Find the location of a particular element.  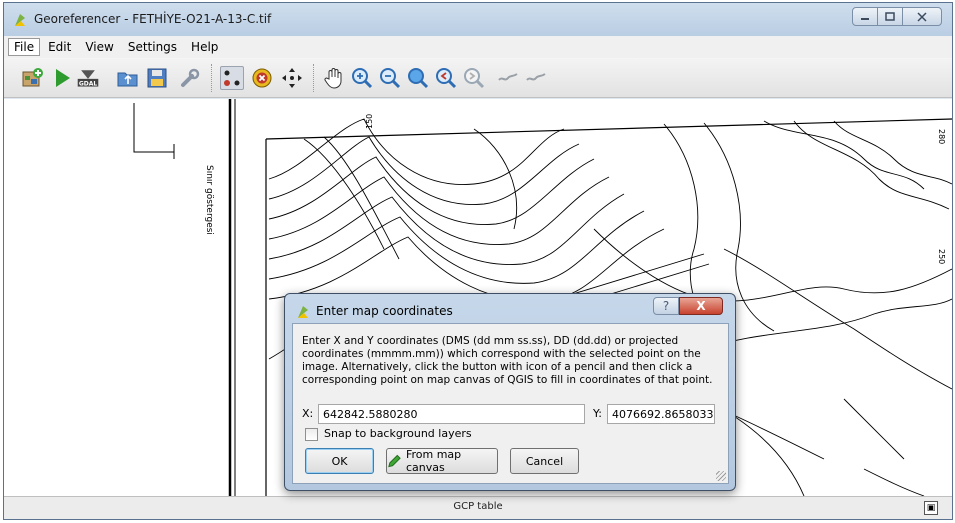

link-qgis-icon is located at coordinates (536, 77).